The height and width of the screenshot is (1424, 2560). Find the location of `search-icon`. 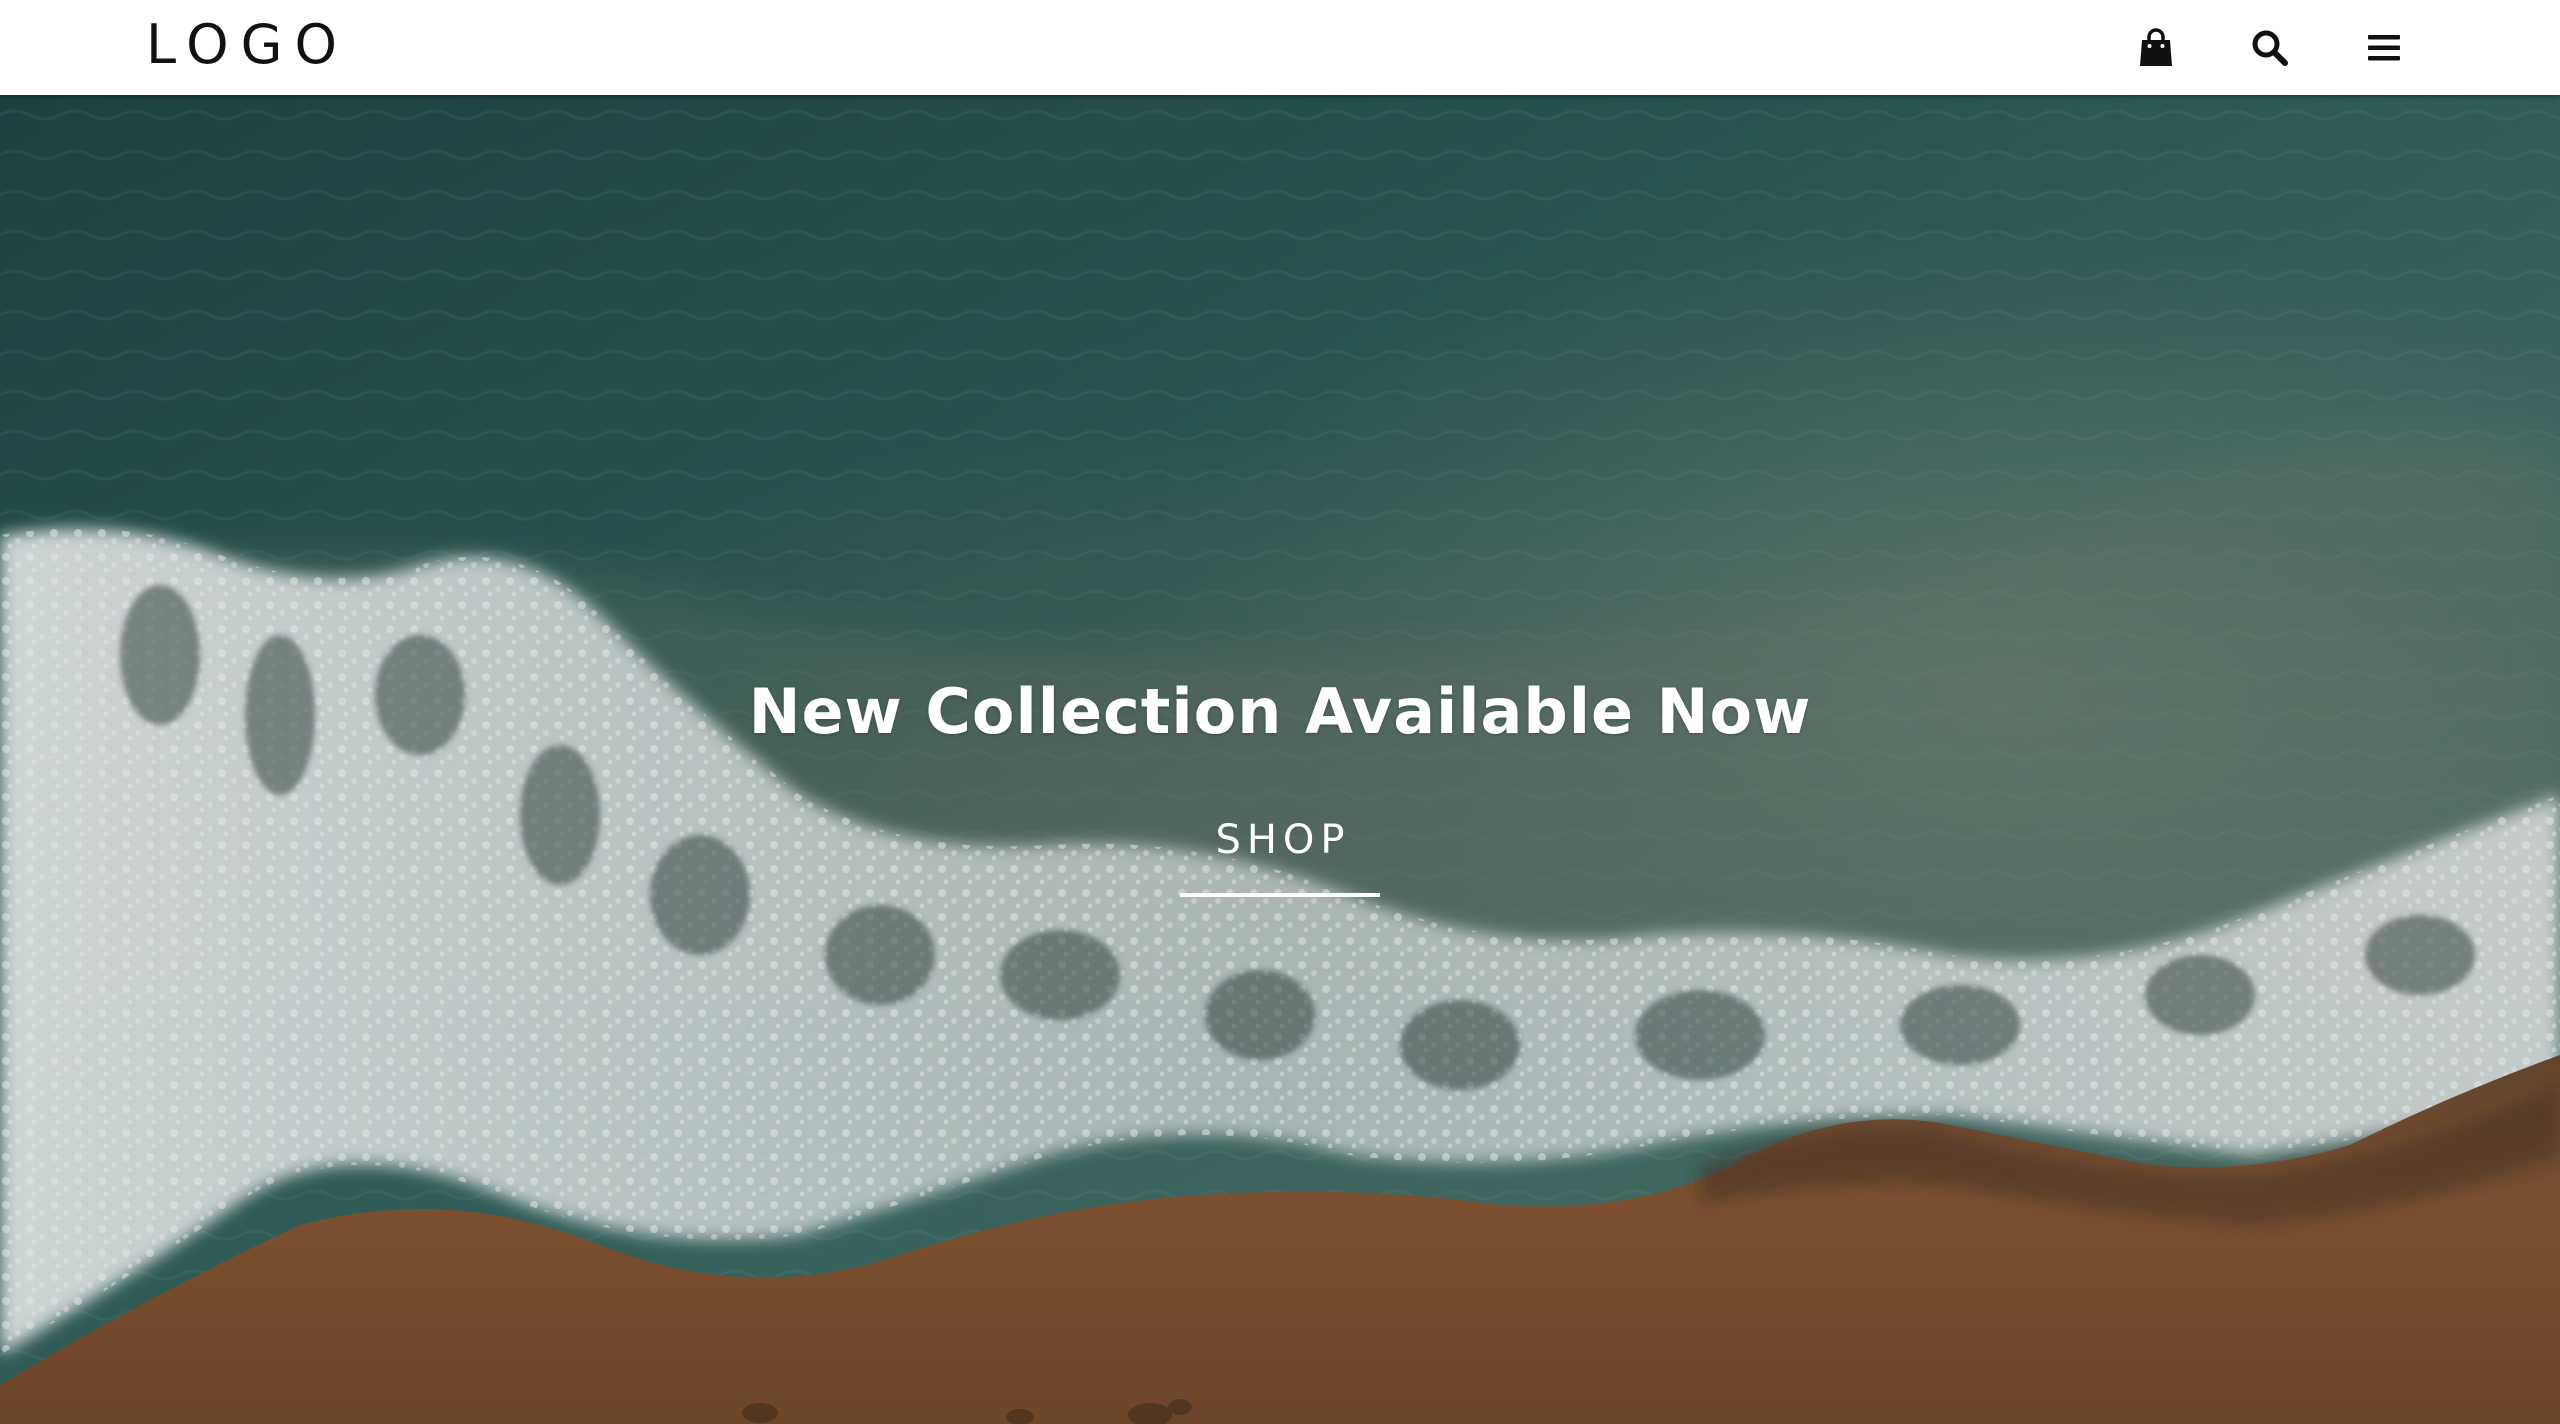

search-icon is located at coordinates (2270, 48).